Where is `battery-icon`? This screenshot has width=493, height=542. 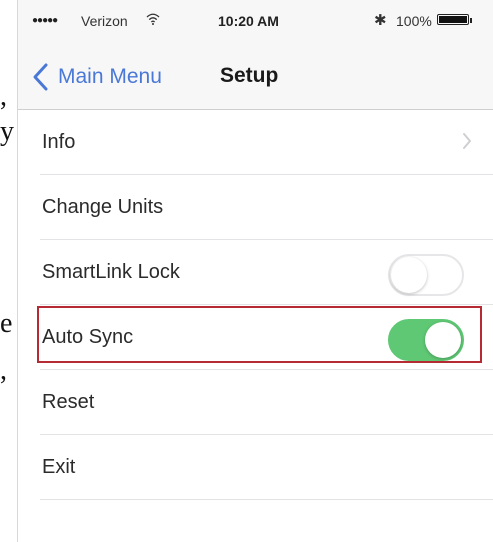
battery-icon is located at coordinates (454, 19).